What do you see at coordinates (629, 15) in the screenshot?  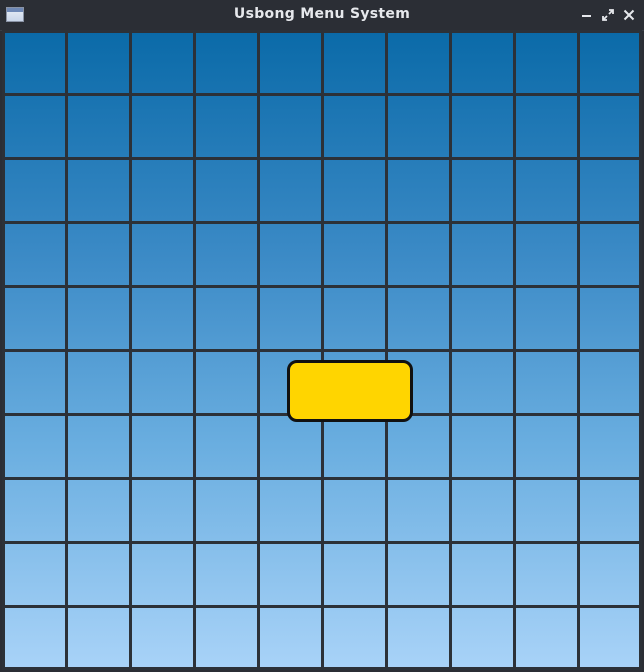 I see `close-icon` at bounding box center [629, 15].